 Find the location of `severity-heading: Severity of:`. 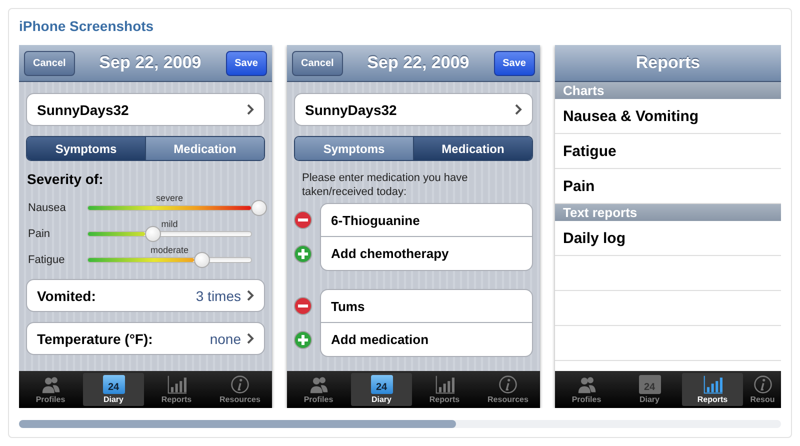

severity-heading: Severity of: is located at coordinates (65, 179).